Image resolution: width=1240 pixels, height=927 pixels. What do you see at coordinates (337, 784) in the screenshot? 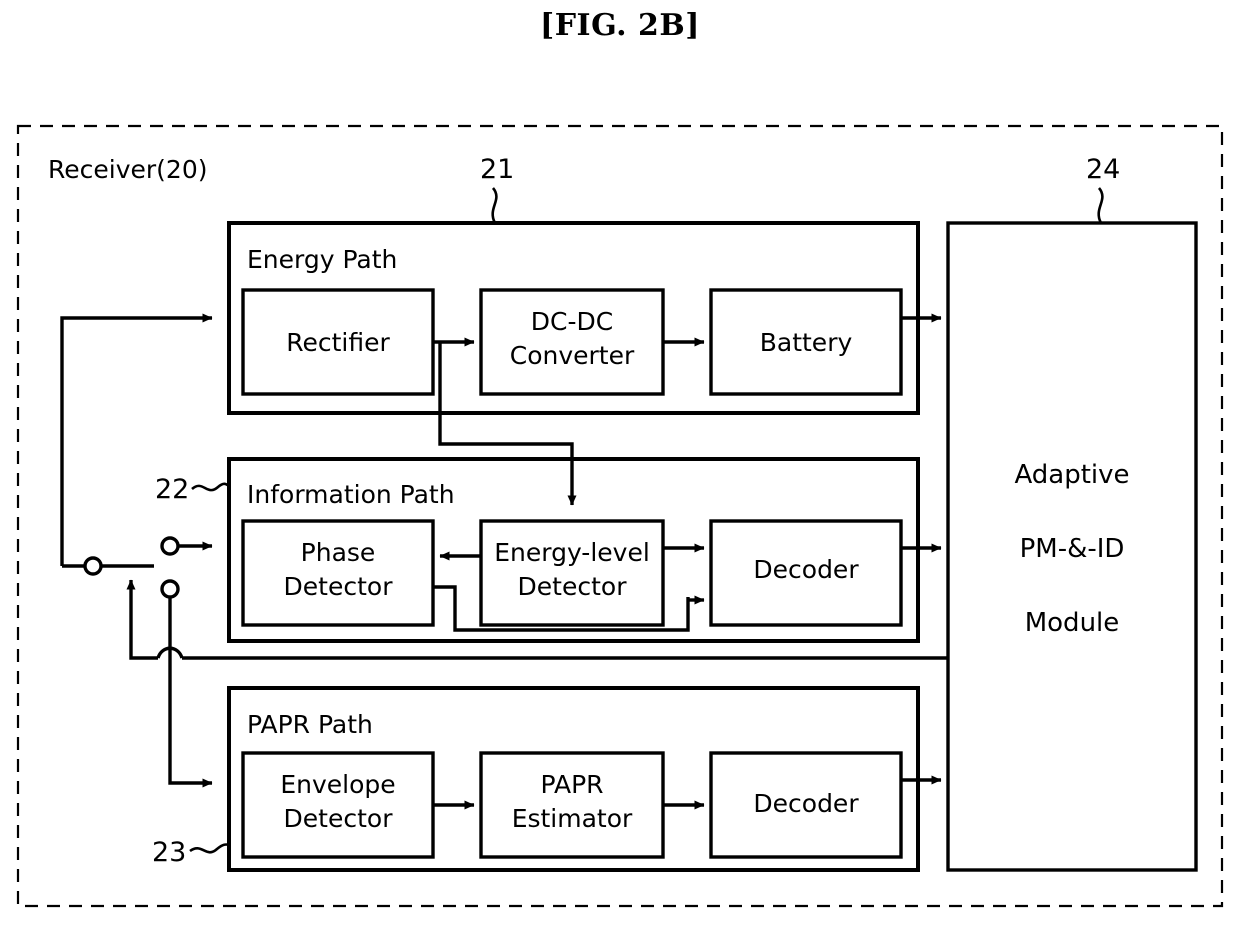
I see `envelope-detector-label-line1: Envelope` at bounding box center [337, 784].